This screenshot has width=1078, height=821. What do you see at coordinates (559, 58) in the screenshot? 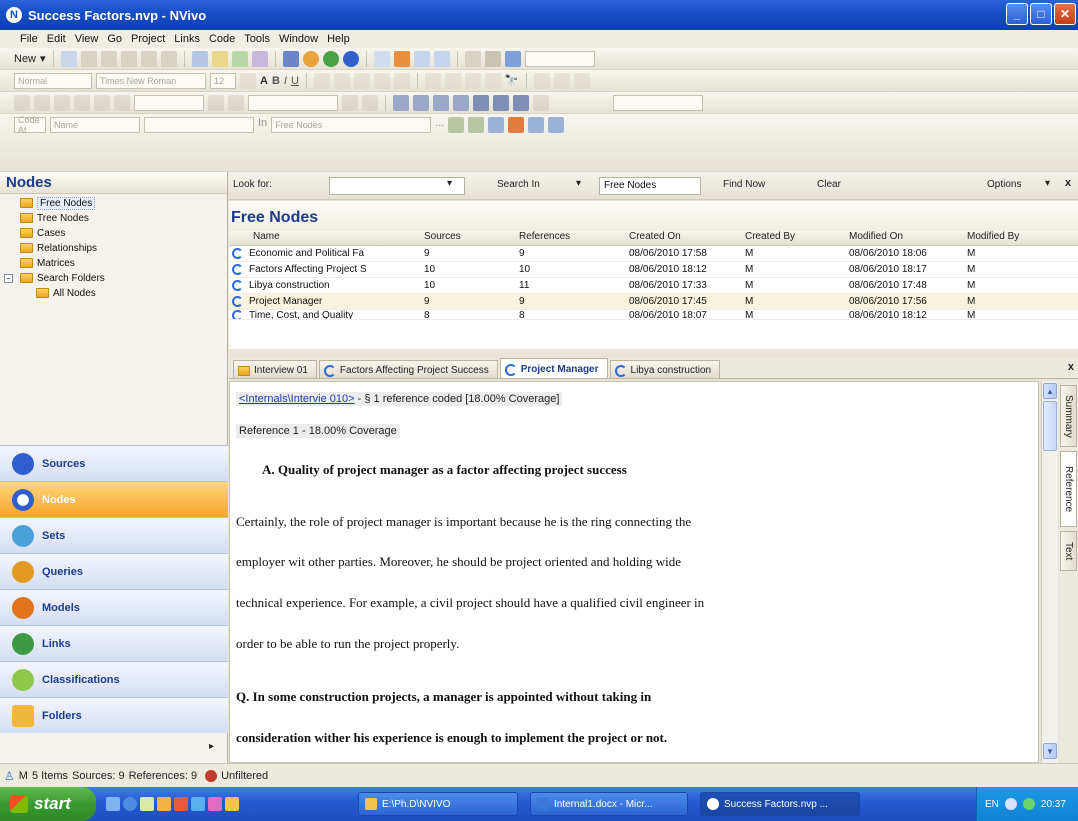
I see `zoom-combo` at bounding box center [559, 58].